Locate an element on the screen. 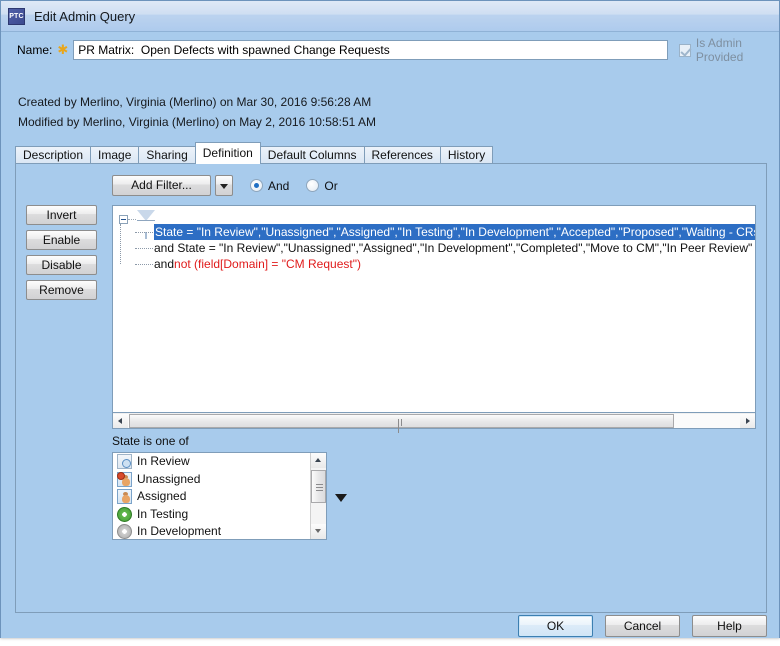  gear-green-icon is located at coordinates (124, 514).